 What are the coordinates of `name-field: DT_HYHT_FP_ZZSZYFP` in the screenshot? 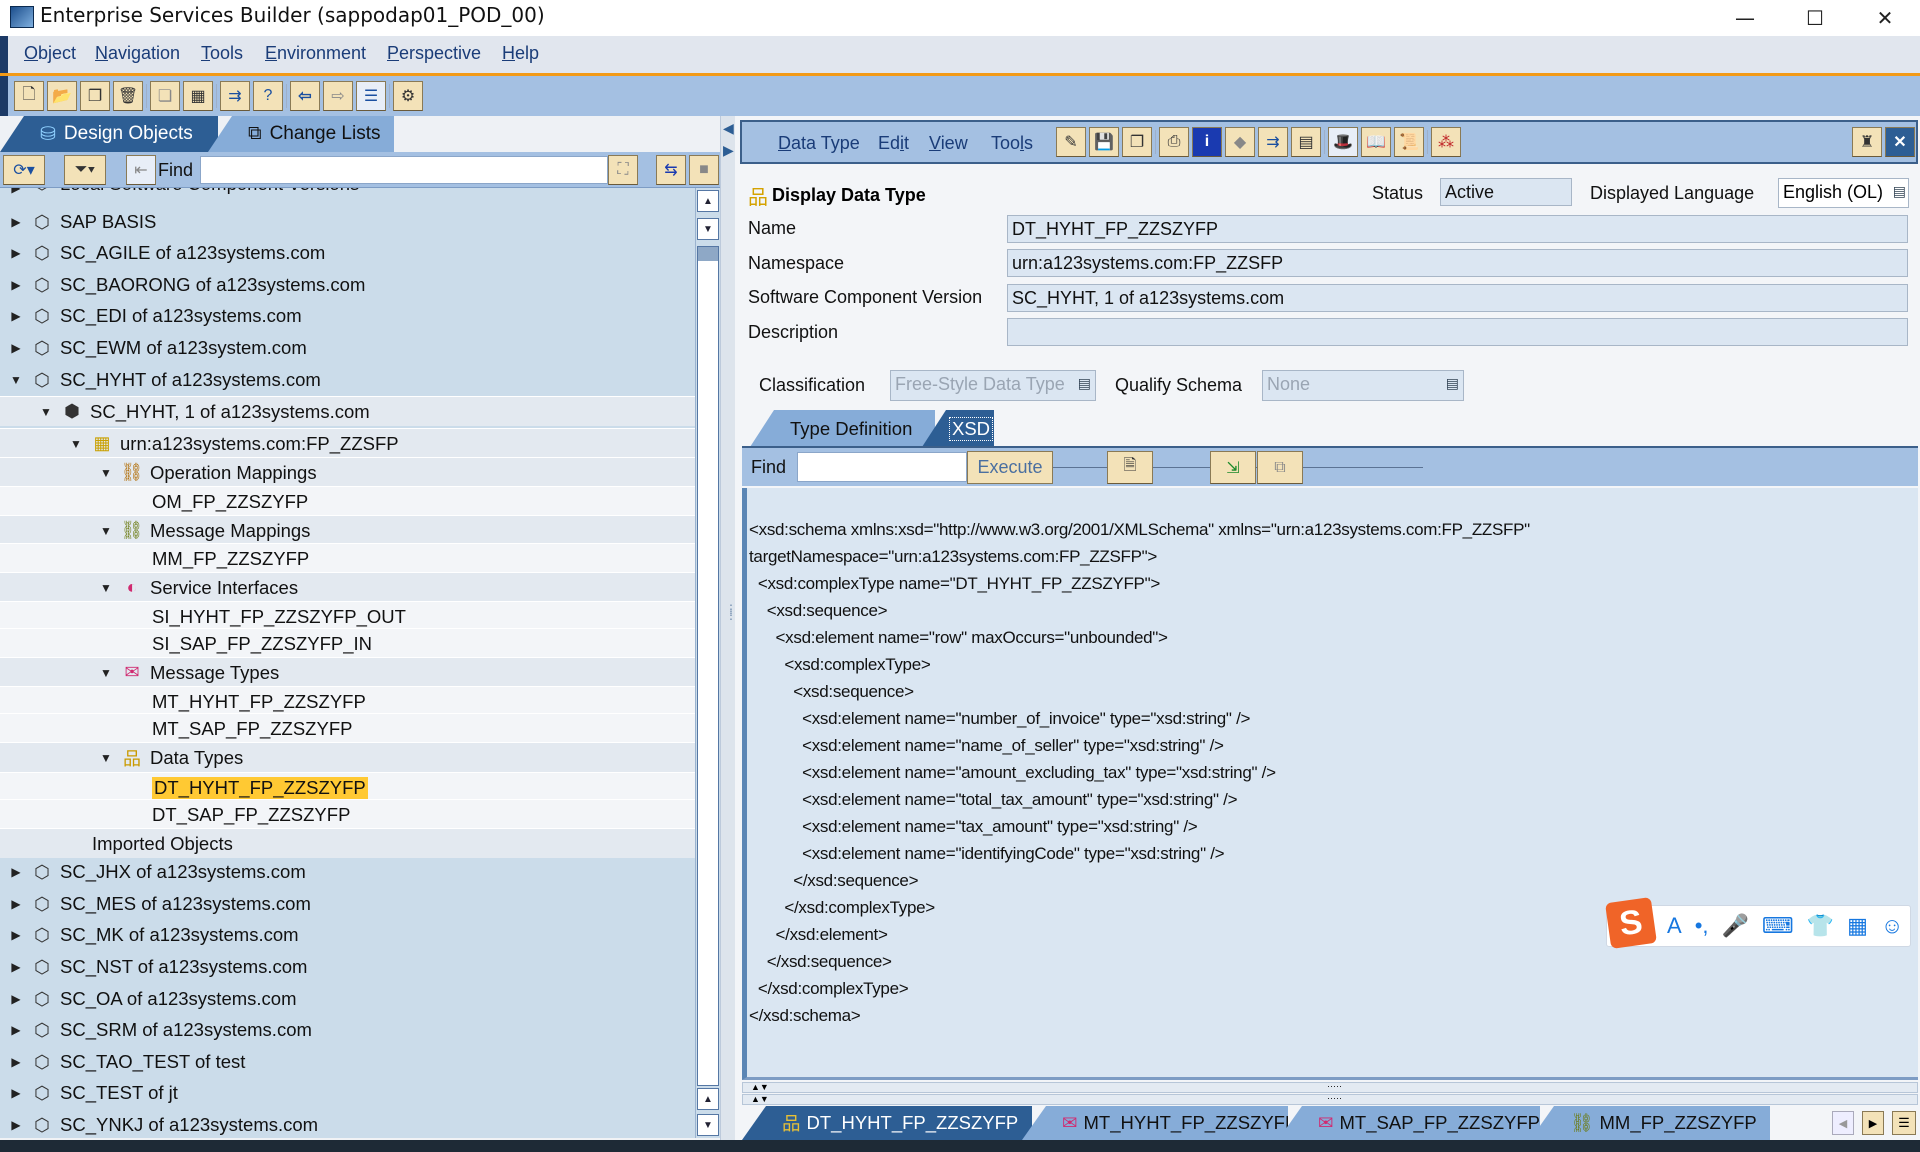 It's located at (1457, 229).